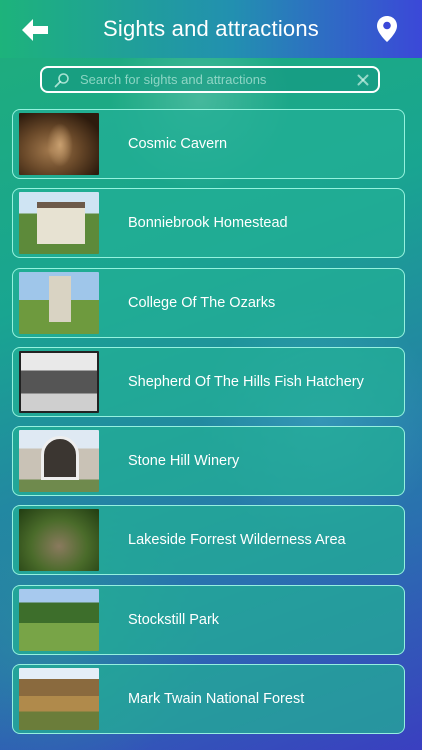 This screenshot has width=422, height=750. I want to click on clear-search-icon, so click(363, 80).